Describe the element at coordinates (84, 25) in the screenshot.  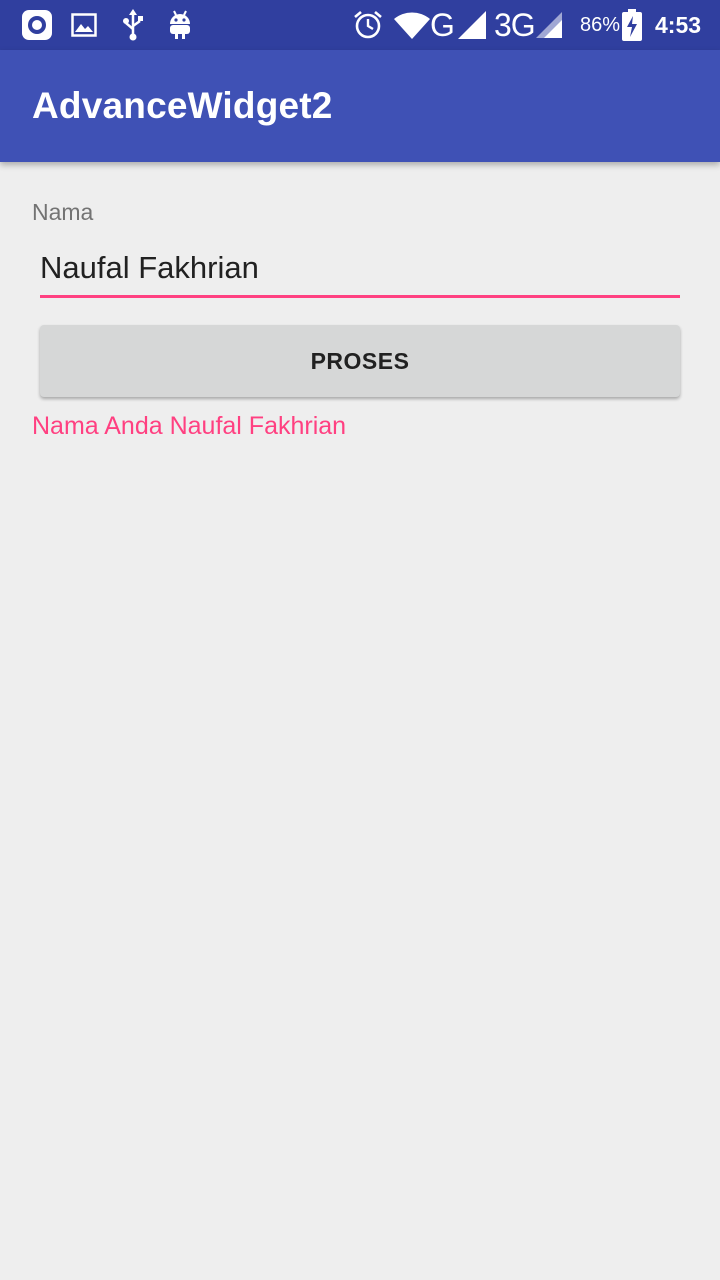
I see `image-icon` at that location.